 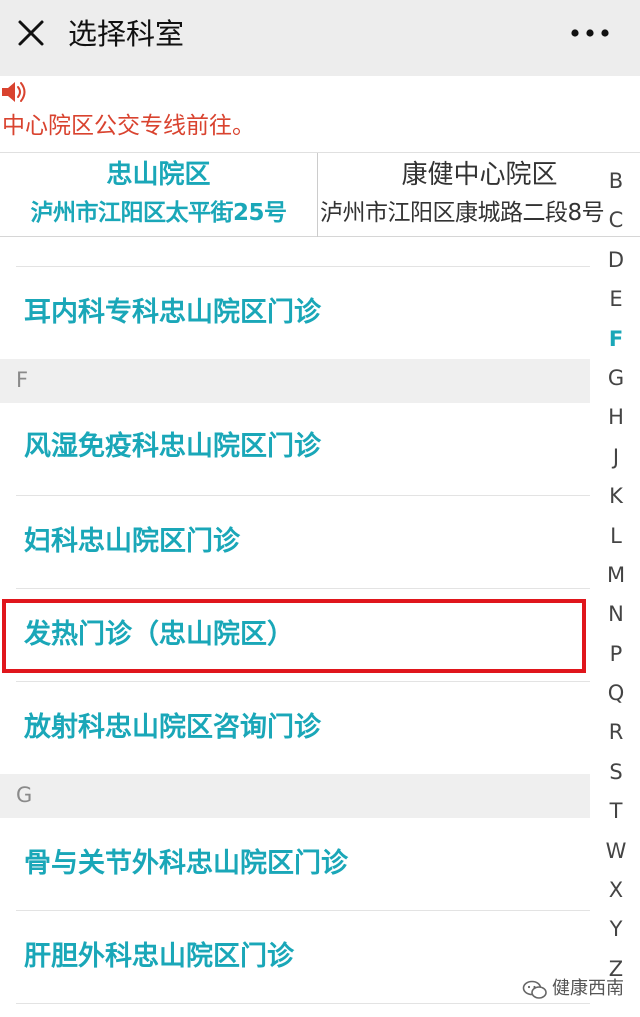 What do you see at coordinates (616, 890) in the screenshot?
I see `index-letter-x: X` at bounding box center [616, 890].